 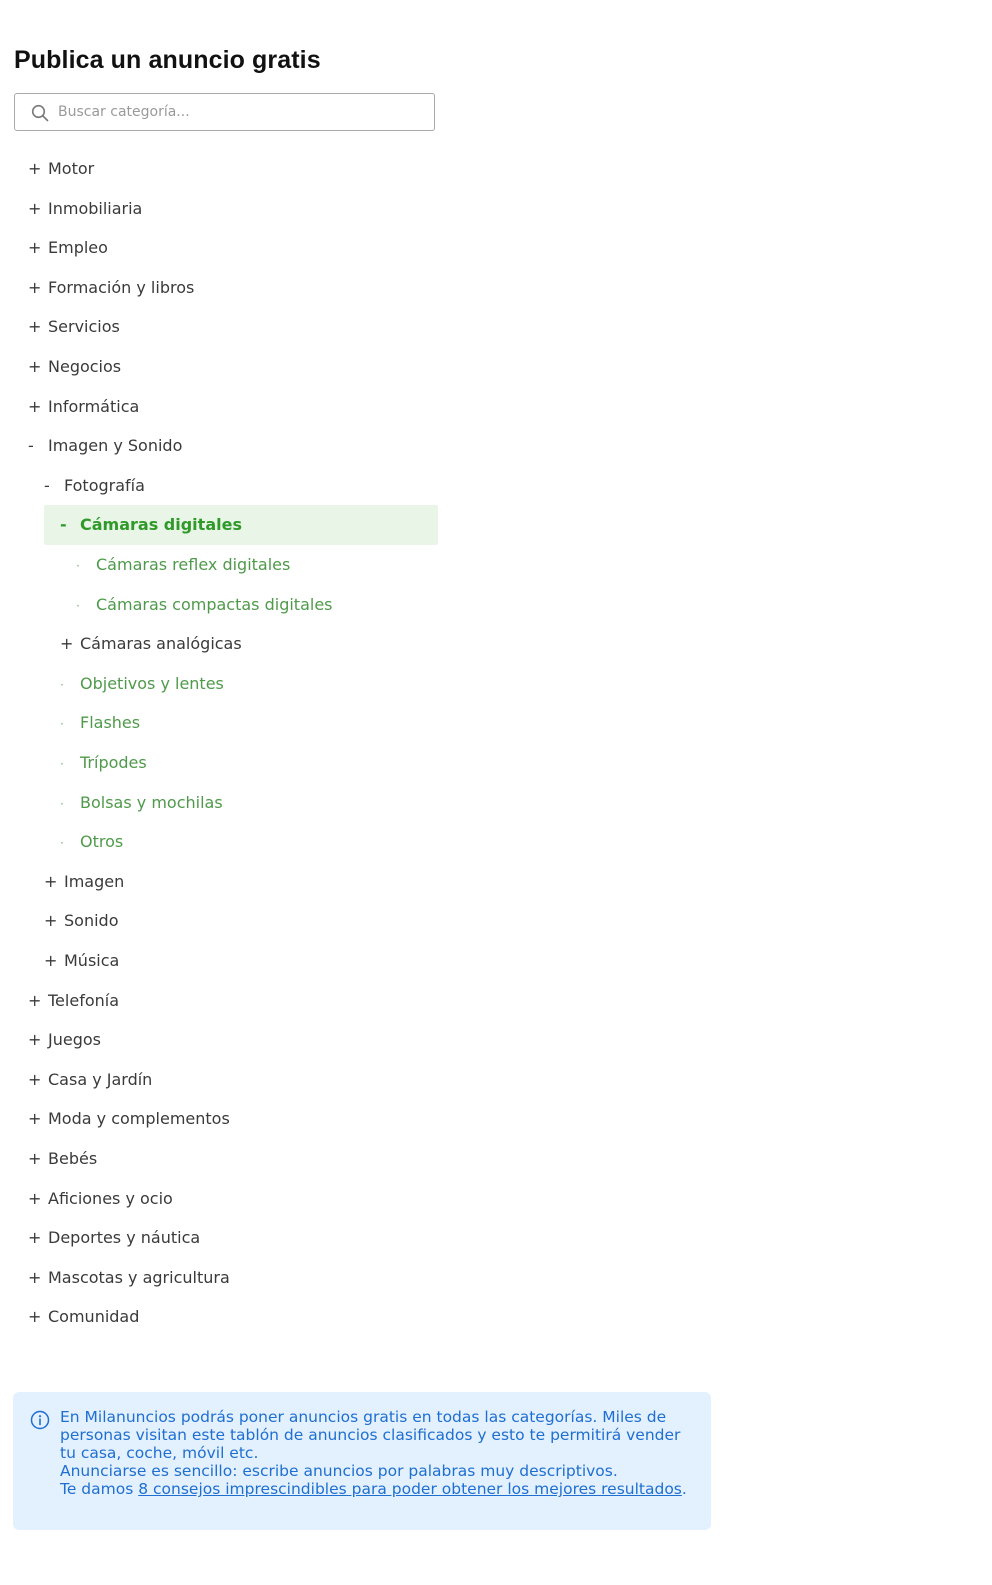 I want to click on category-label: Mascotas y agricultura, so click(x=139, y=1277).